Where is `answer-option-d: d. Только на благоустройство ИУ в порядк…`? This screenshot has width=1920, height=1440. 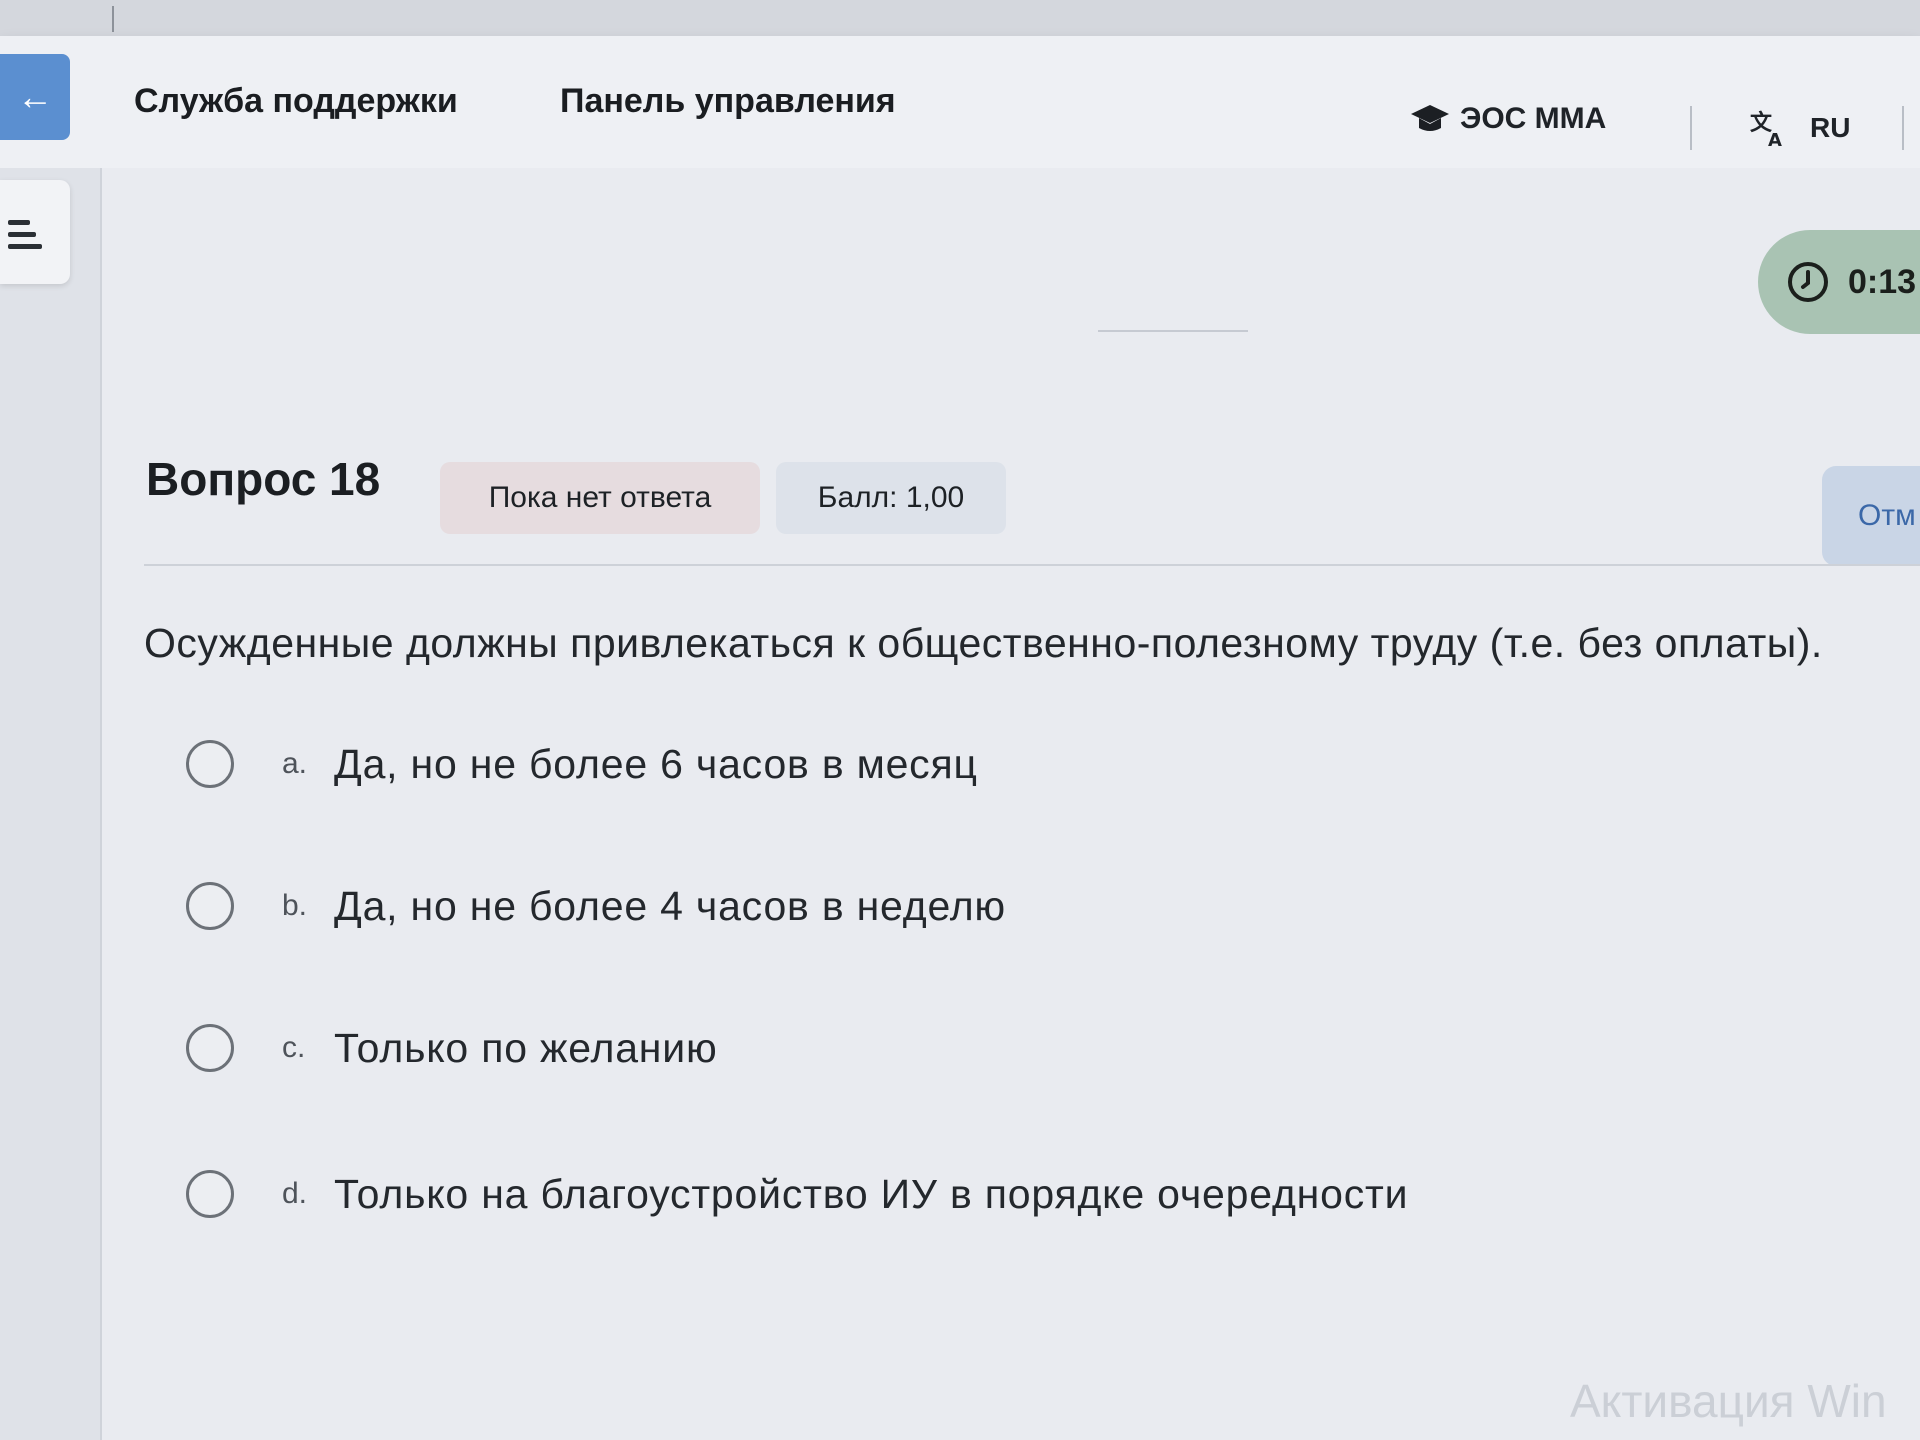 answer-option-d: d. Только на благоустройство ИУ в порядк… is located at coordinates (797, 1194).